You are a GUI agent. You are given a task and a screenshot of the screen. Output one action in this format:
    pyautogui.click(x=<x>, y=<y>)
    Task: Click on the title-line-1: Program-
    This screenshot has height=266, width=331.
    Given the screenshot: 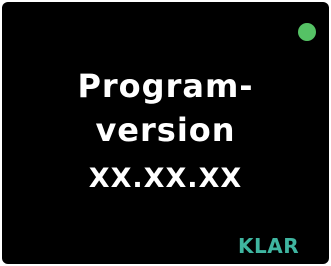 What is the action you would take?
    pyautogui.click(x=165, y=86)
    